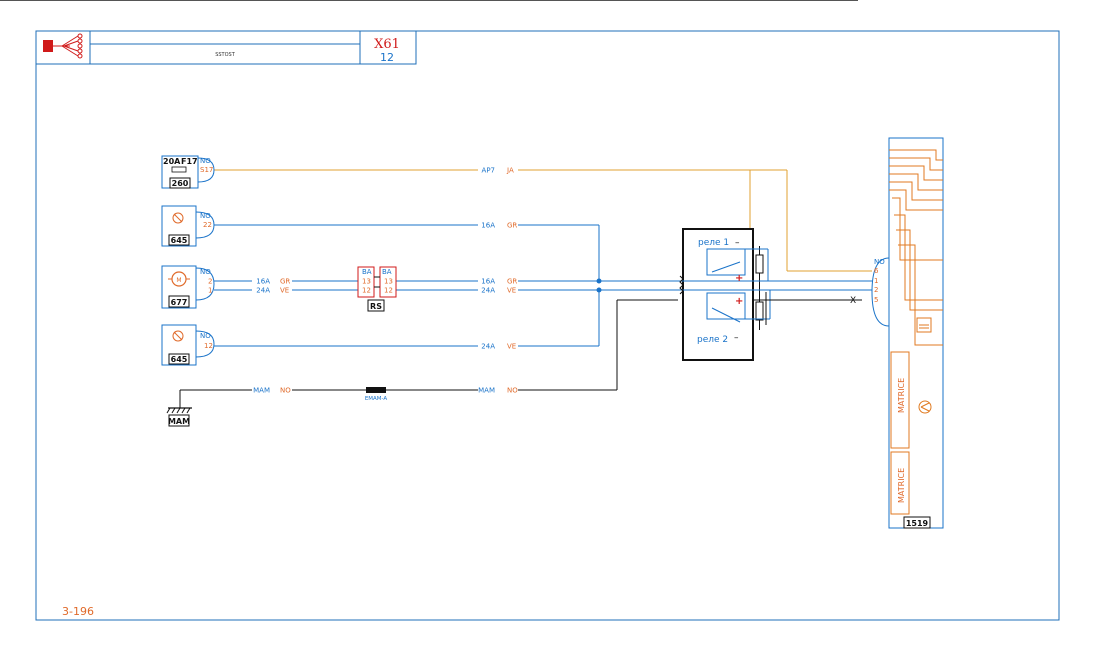  I want to click on ground-mam: MAM, so click(179, 417).